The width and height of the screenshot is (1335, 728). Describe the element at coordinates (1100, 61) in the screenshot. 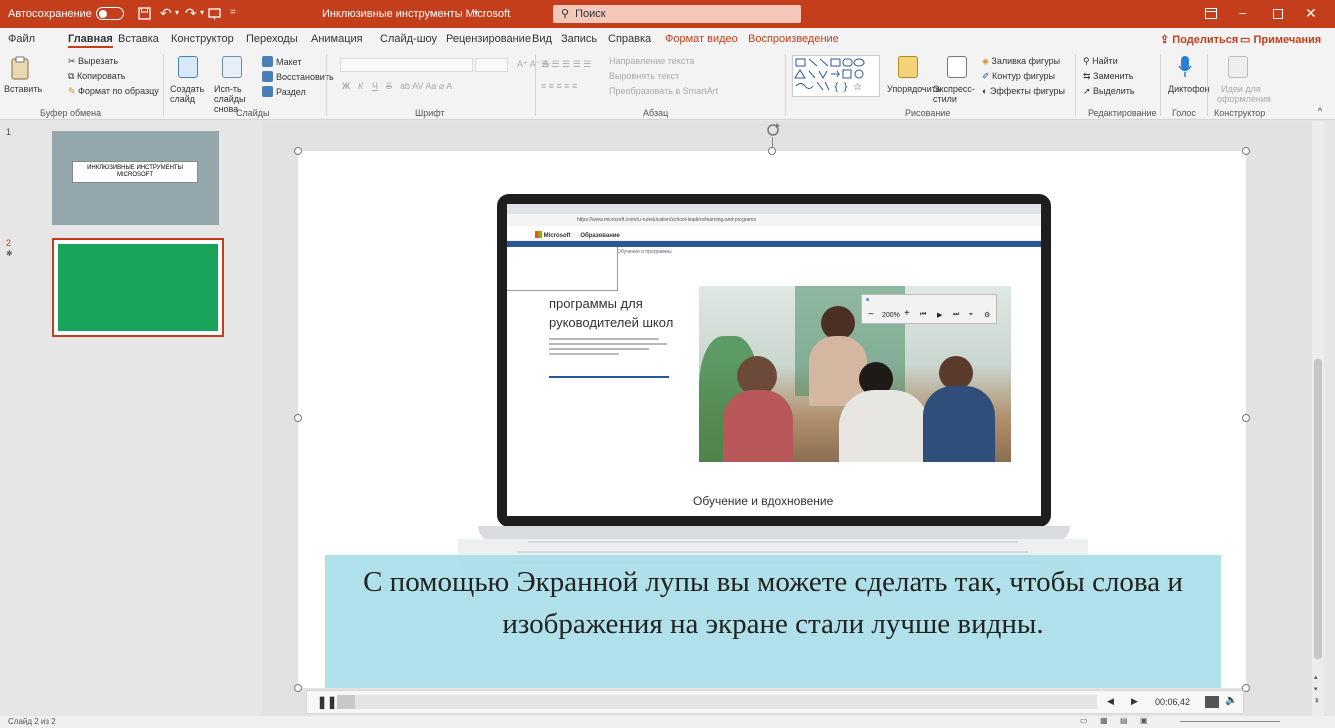

I see `find-button: ⚲ Найти` at that location.